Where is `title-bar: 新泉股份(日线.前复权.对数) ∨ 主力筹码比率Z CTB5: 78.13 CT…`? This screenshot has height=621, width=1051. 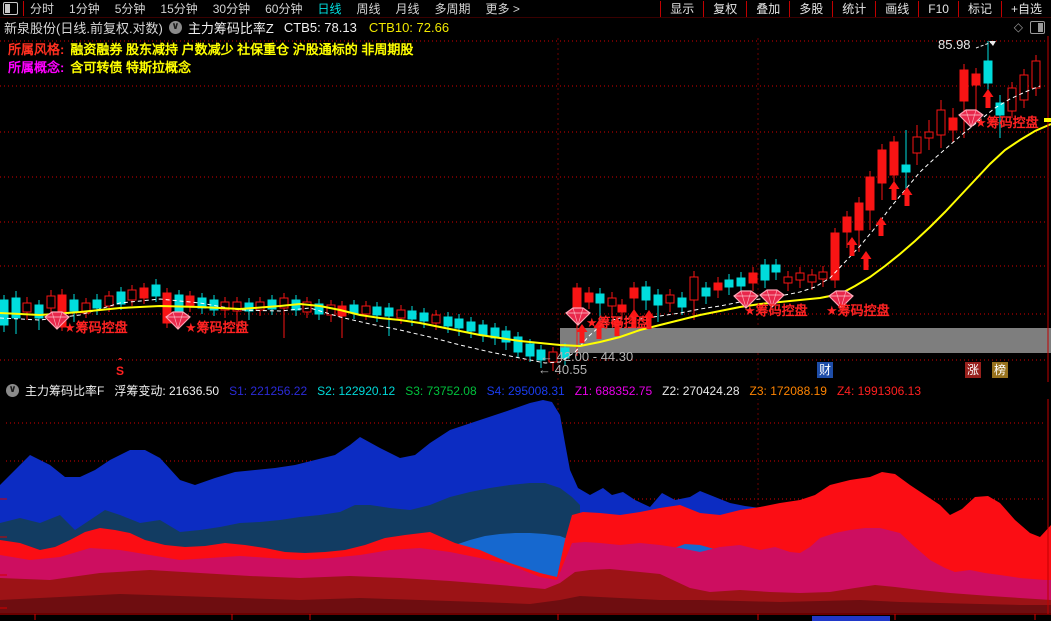
title-bar: 新泉股份(日线.前复权.对数) ∨ 主力筹码比率Z CTB5: 78.13 CT… is located at coordinates (525, 27).